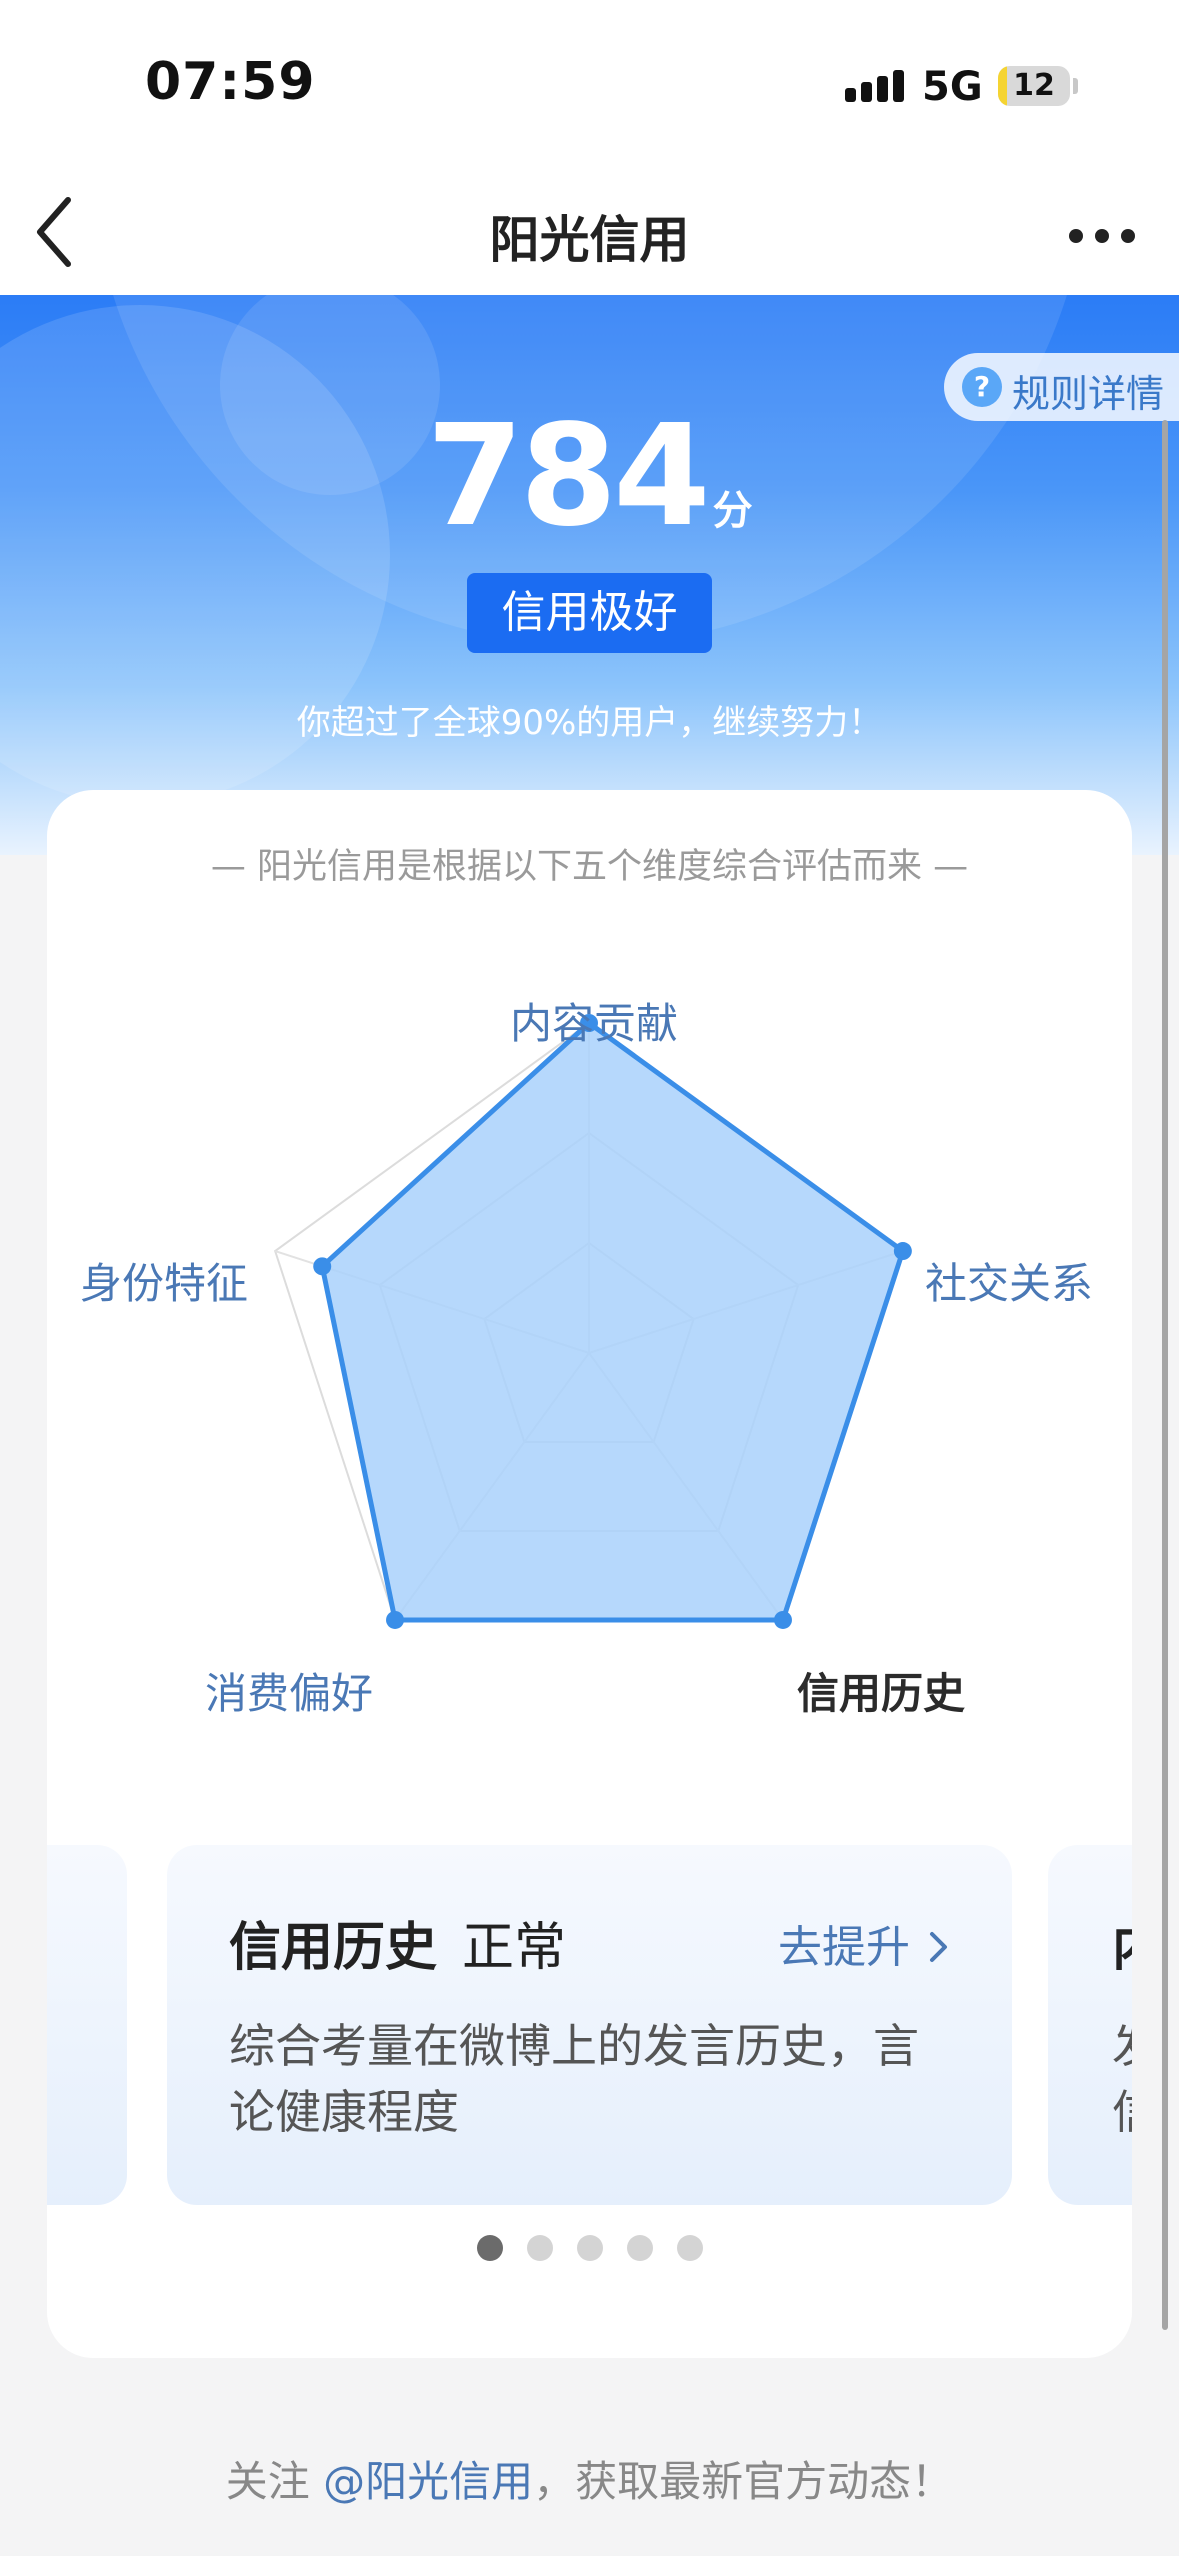 This screenshot has height=2556, width=1179. Describe the element at coordinates (589, 723) in the screenshot. I see `percentile-text: 你超过了全球90%的用户，继续努力！` at that location.